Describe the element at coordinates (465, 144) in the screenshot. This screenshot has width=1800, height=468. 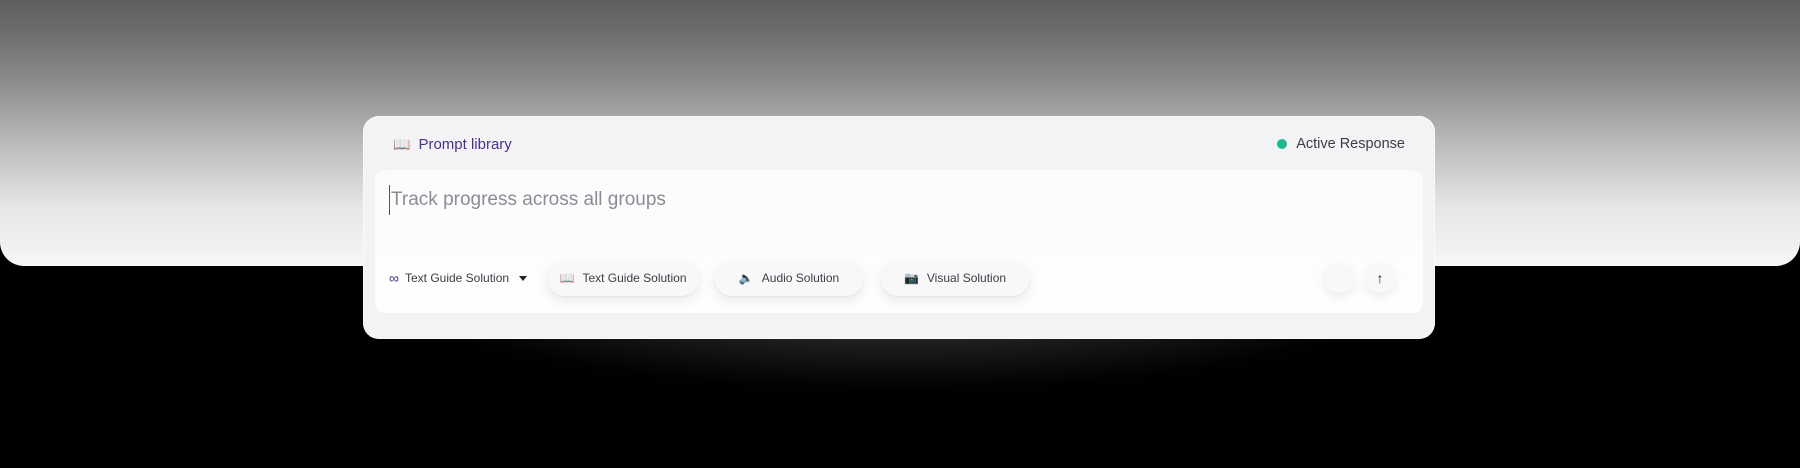
I see `prompt-library-label: Prompt library` at that location.